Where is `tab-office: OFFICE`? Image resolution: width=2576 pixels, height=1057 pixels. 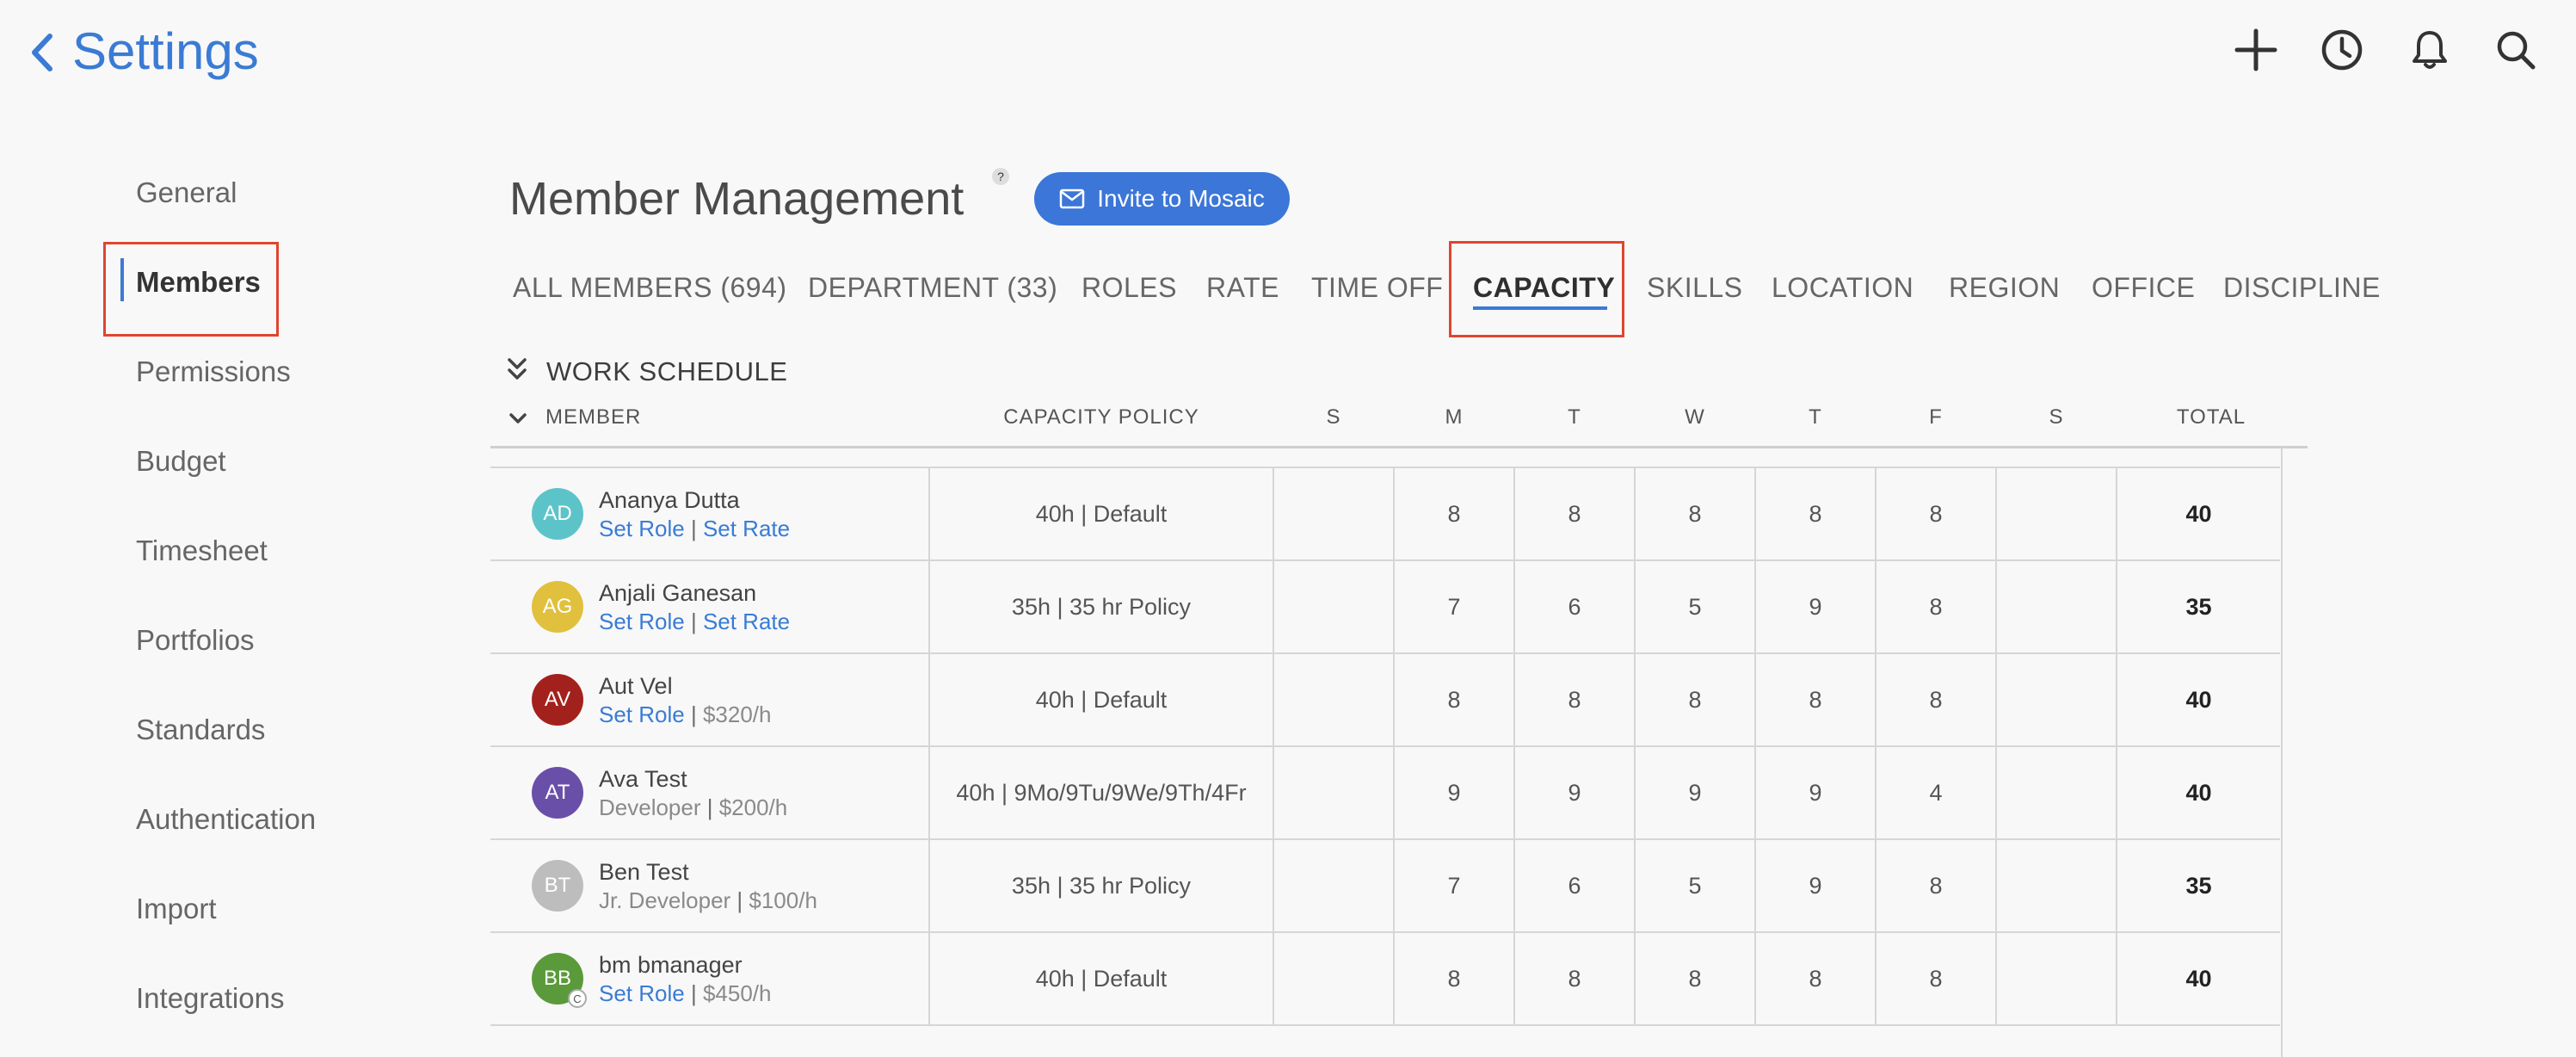
tab-office: OFFICE is located at coordinates (2143, 287).